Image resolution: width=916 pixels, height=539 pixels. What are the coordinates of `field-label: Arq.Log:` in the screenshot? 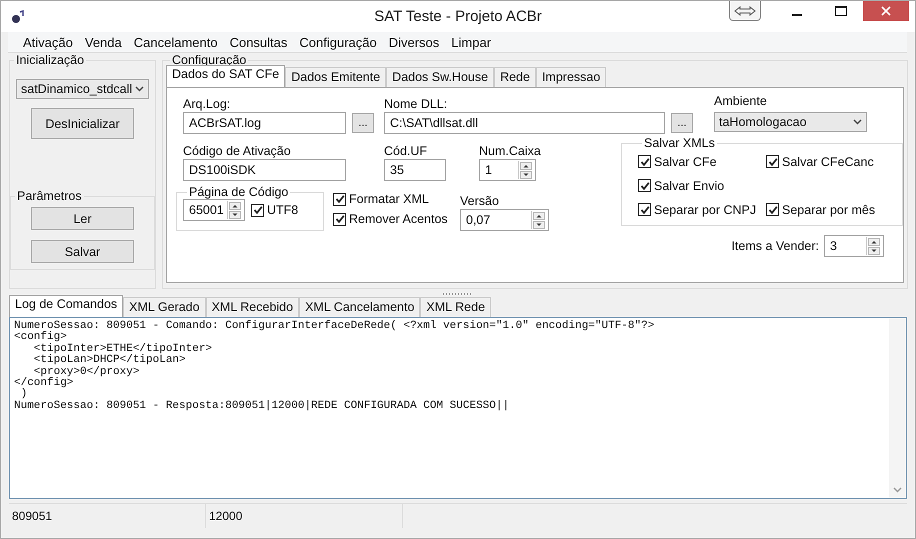 It's located at (207, 104).